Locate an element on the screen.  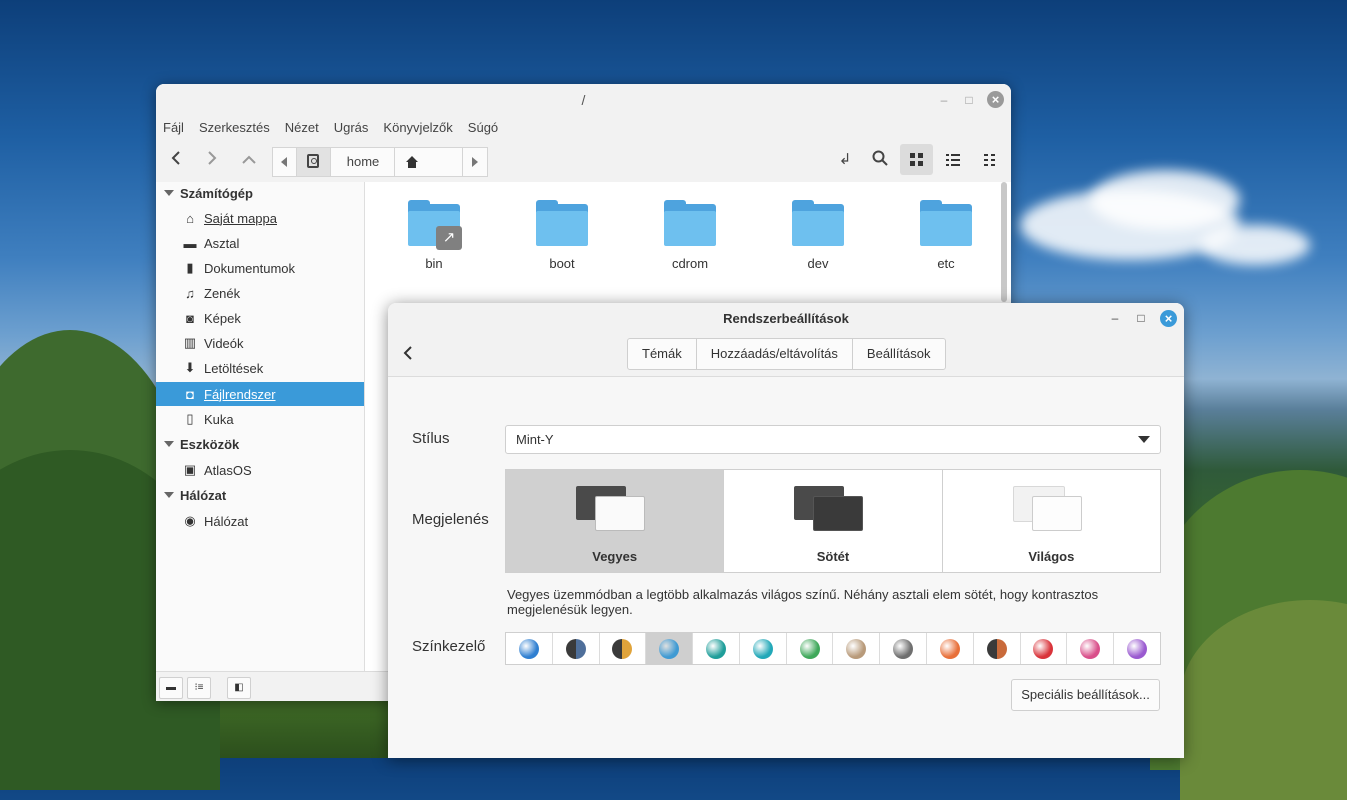
sidebar-section-network: Hálózat is located at coordinates (195, 495).